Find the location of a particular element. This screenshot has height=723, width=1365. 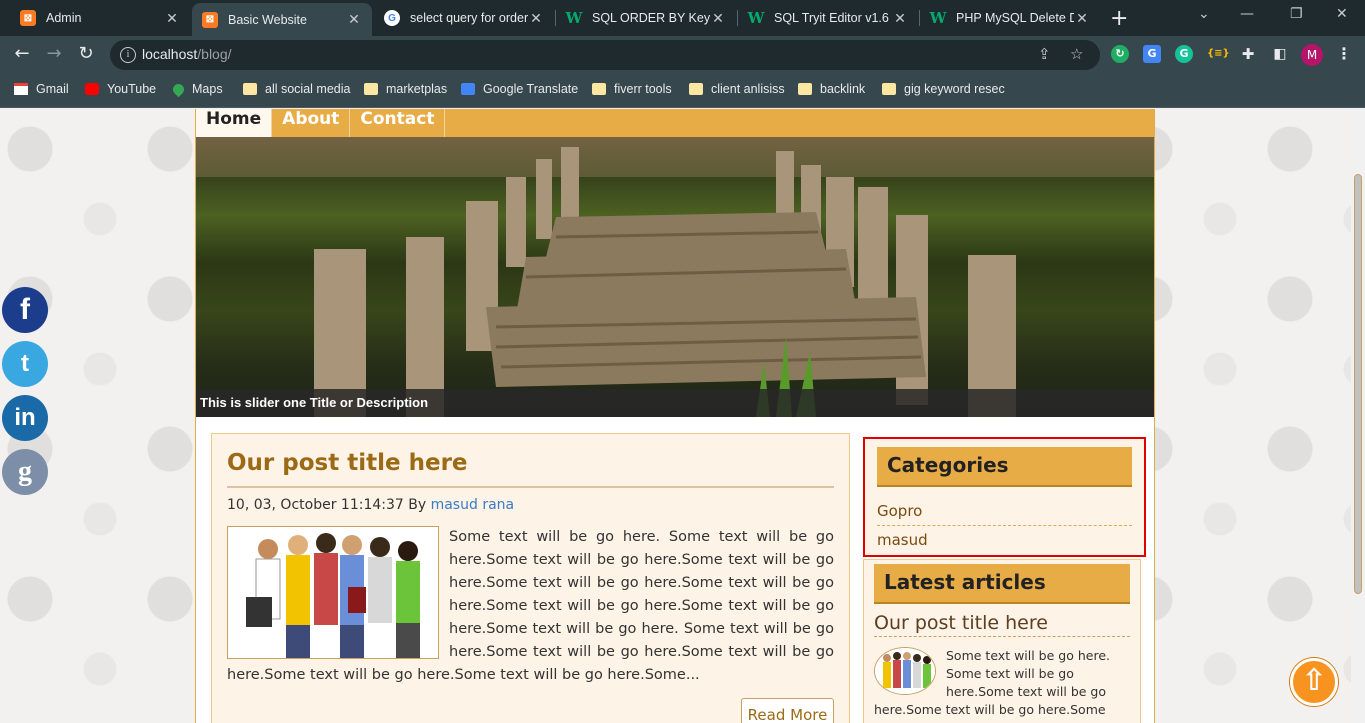

site-info-icon: i is located at coordinates (128, 55).